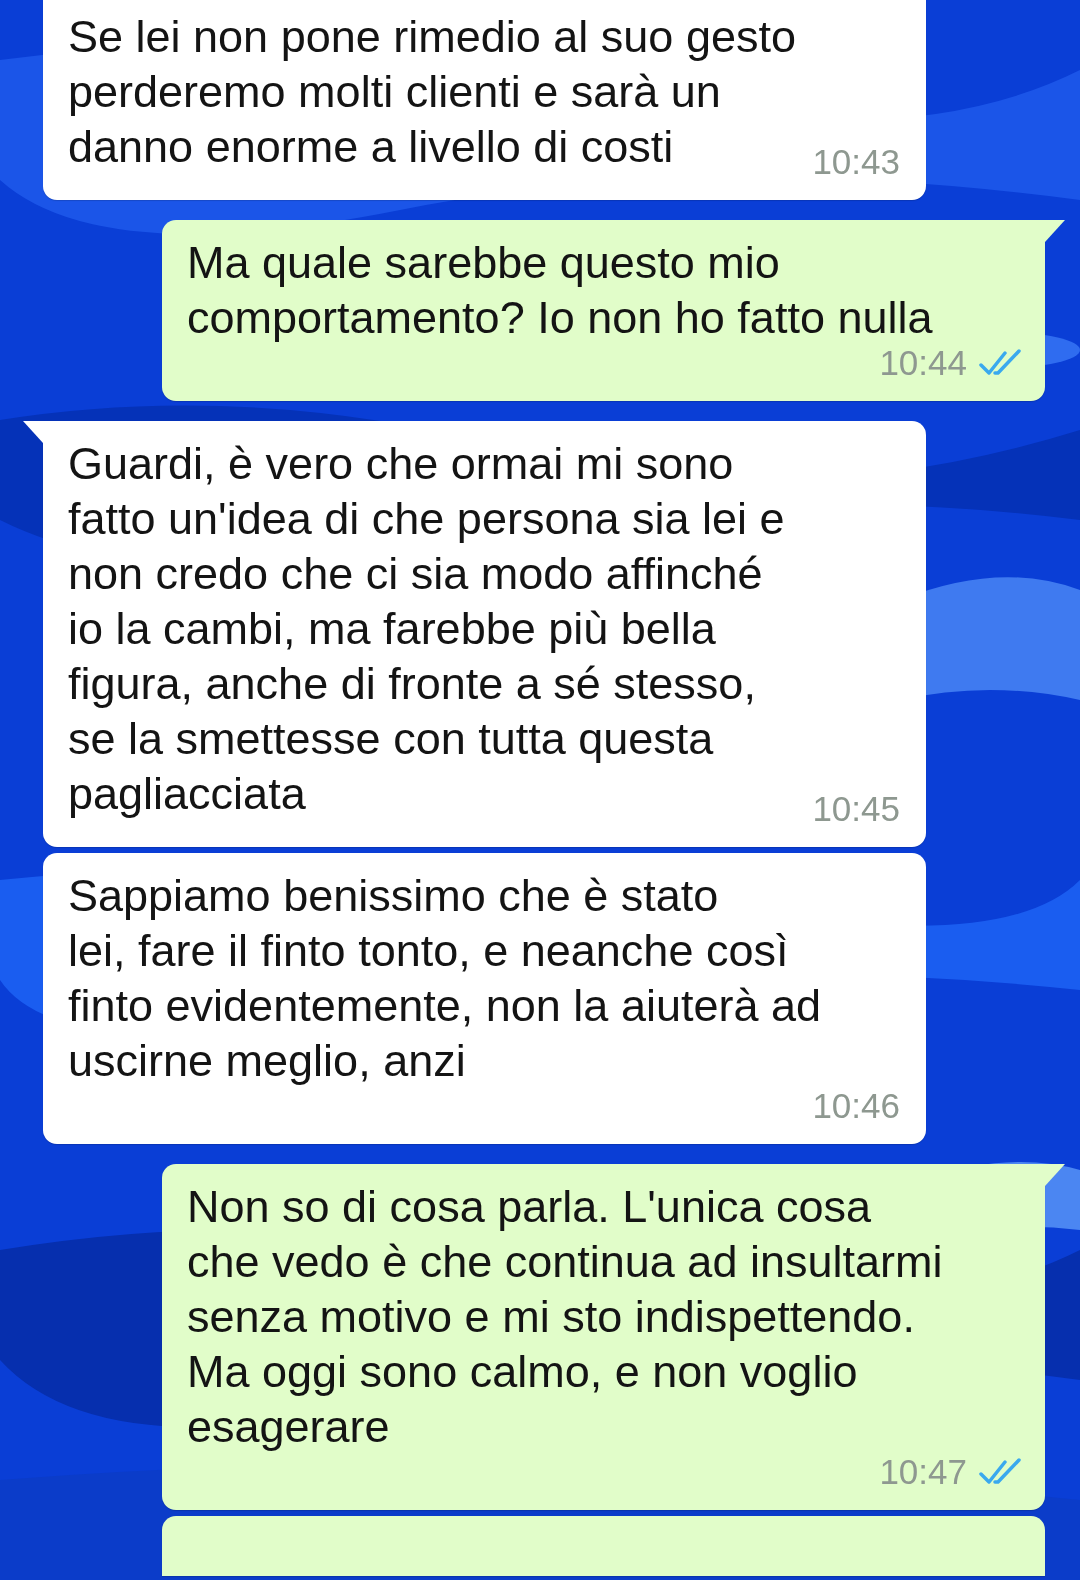  Describe the element at coordinates (856, 162) in the screenshot. I see `message-time: 10:43` at that location.